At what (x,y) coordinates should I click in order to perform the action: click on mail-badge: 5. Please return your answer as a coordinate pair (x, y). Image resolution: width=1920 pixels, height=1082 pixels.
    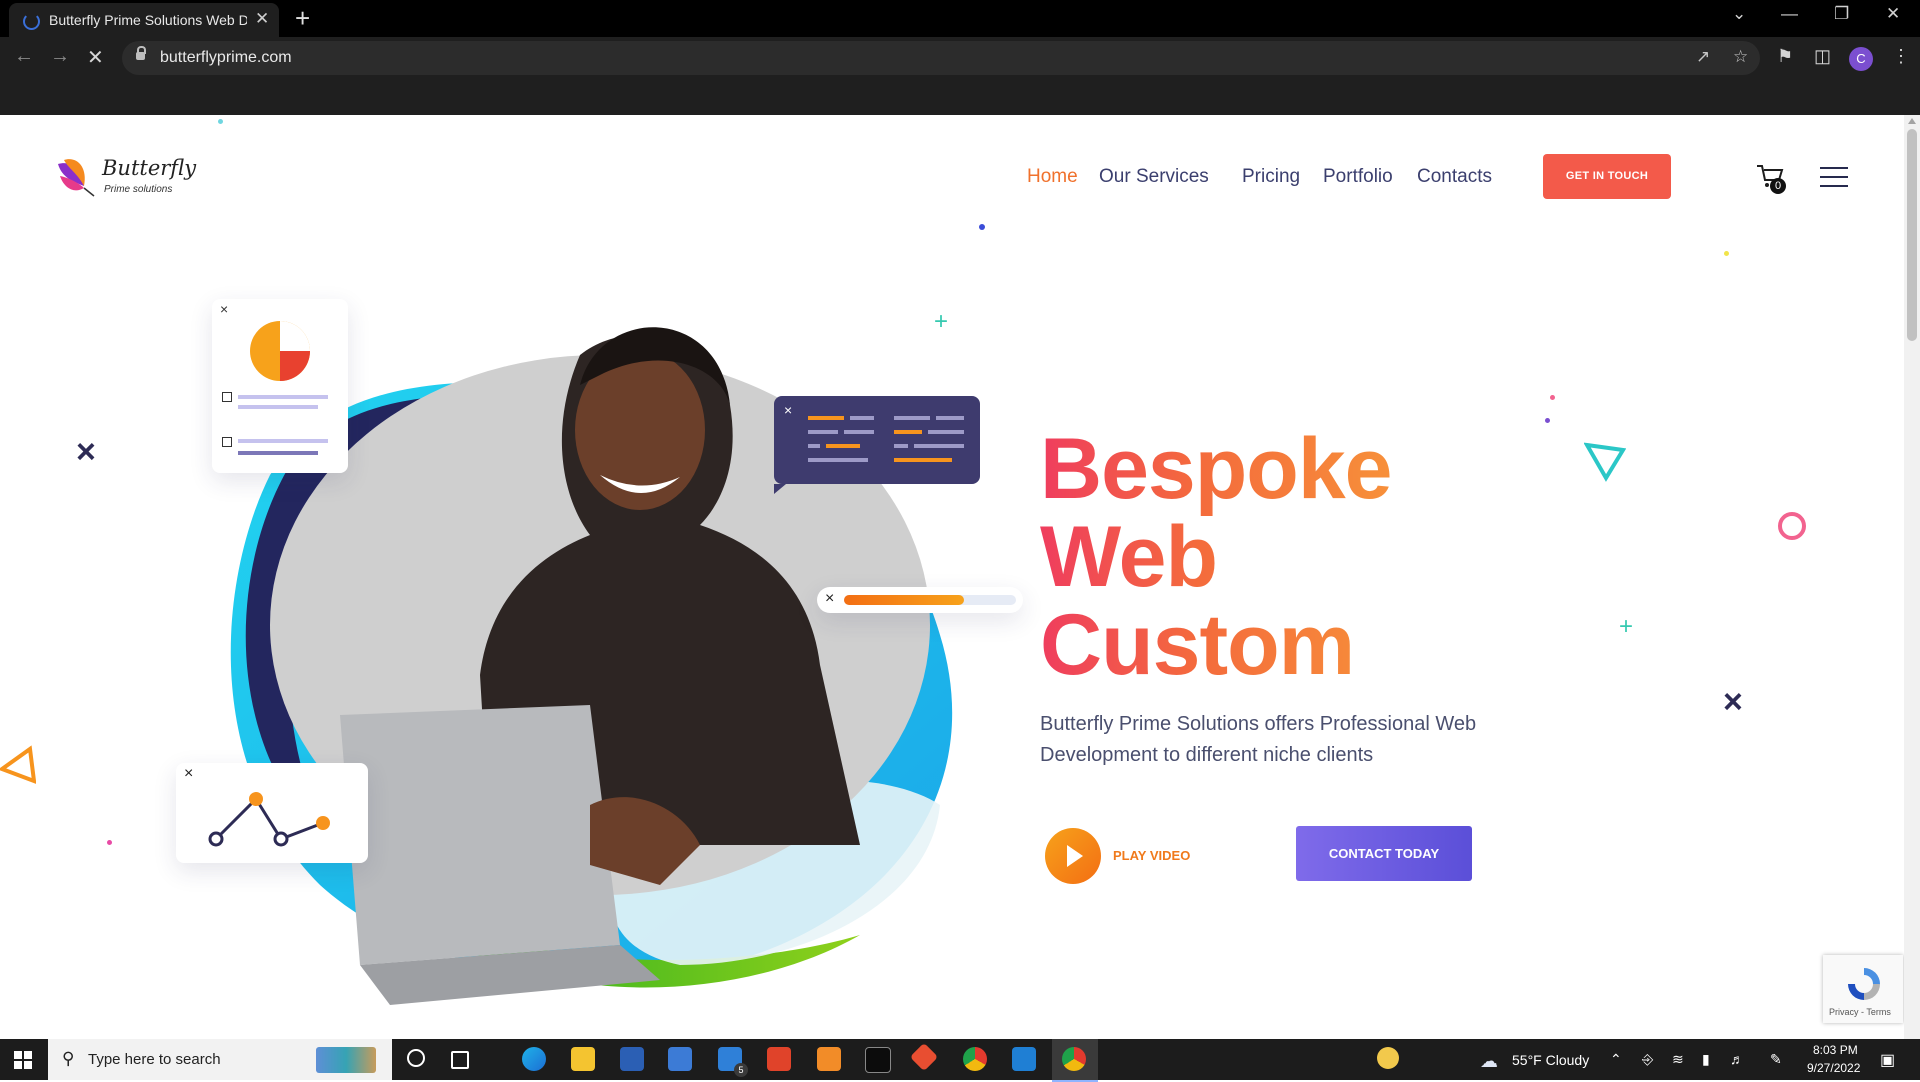
    Looking at the image, I should click on (741, 1070).